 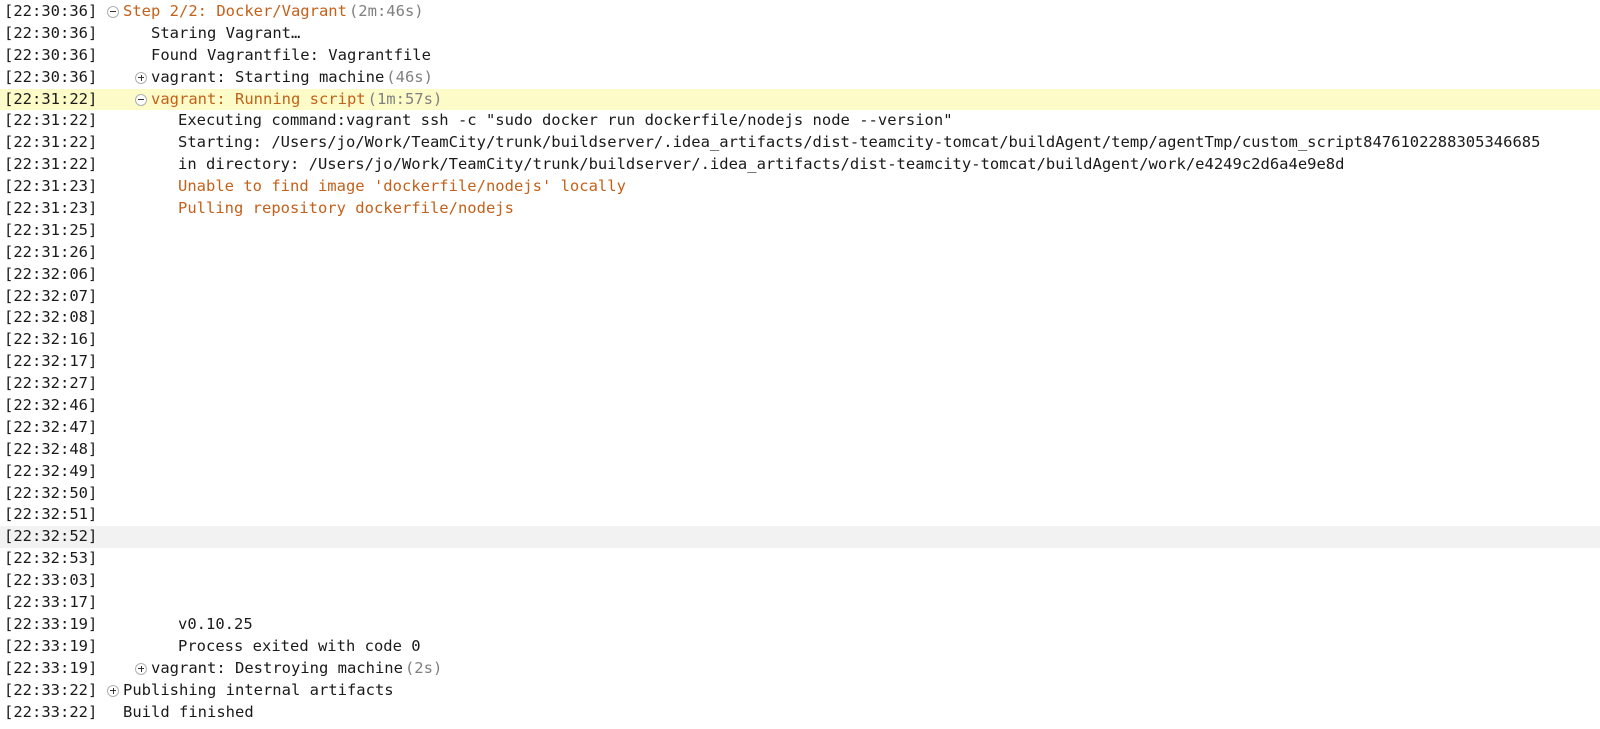 I want to click on log-timestamp: [22:32:06], so click(x=51, y=273).